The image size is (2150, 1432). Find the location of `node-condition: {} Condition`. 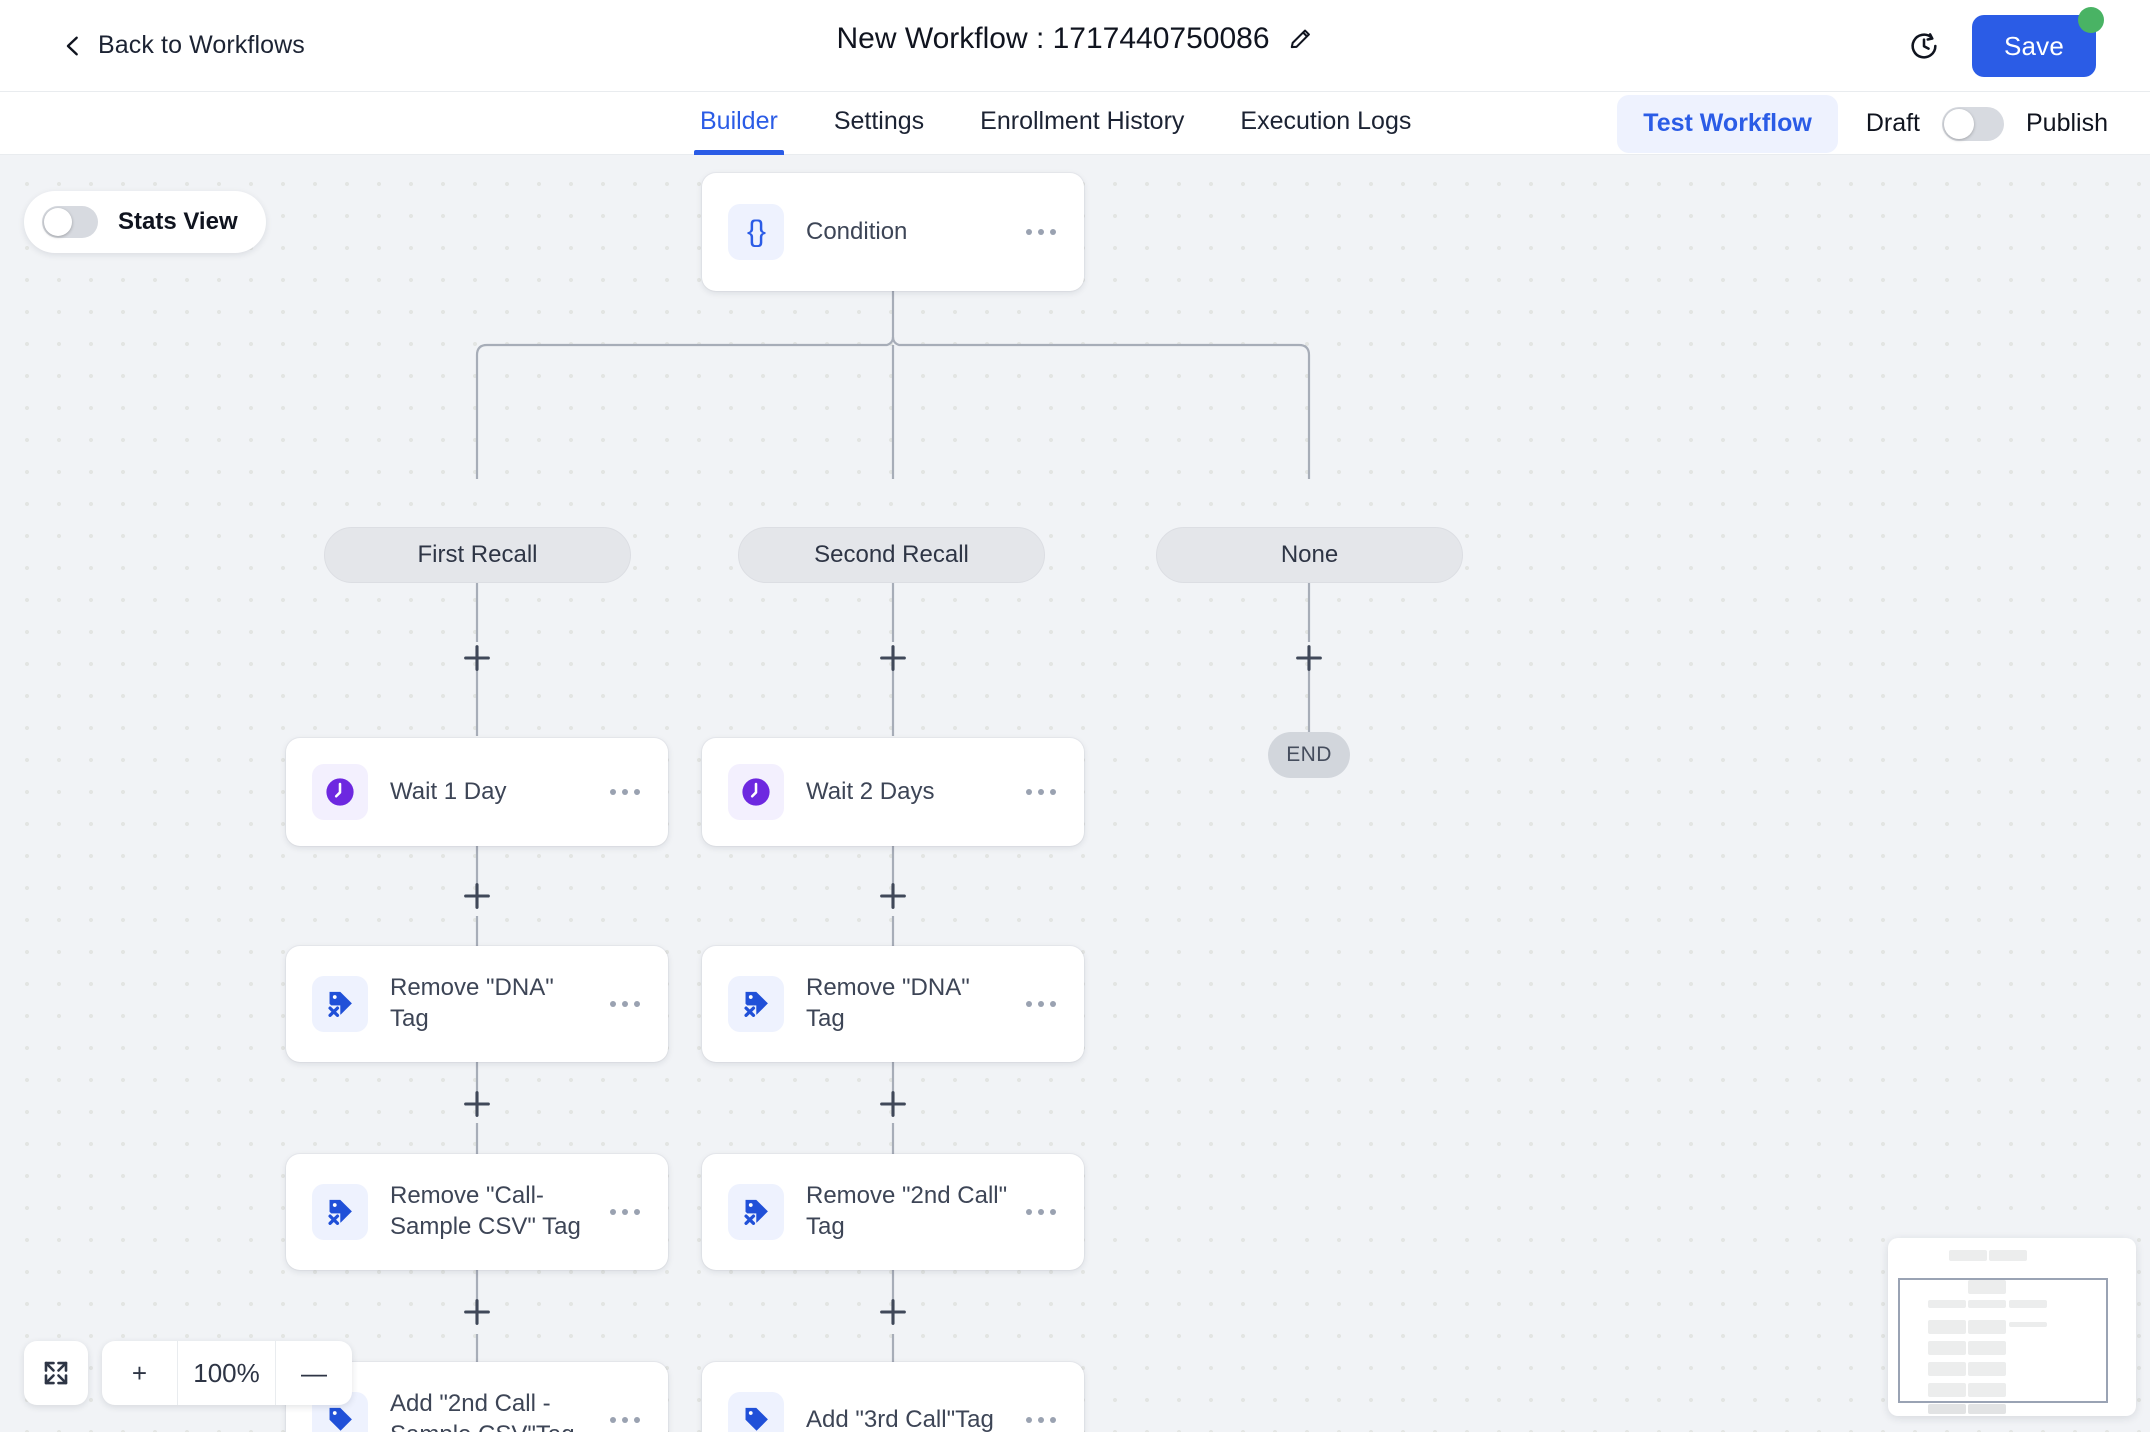

node-condition: {} Condition is located at coordinates (893, 232).